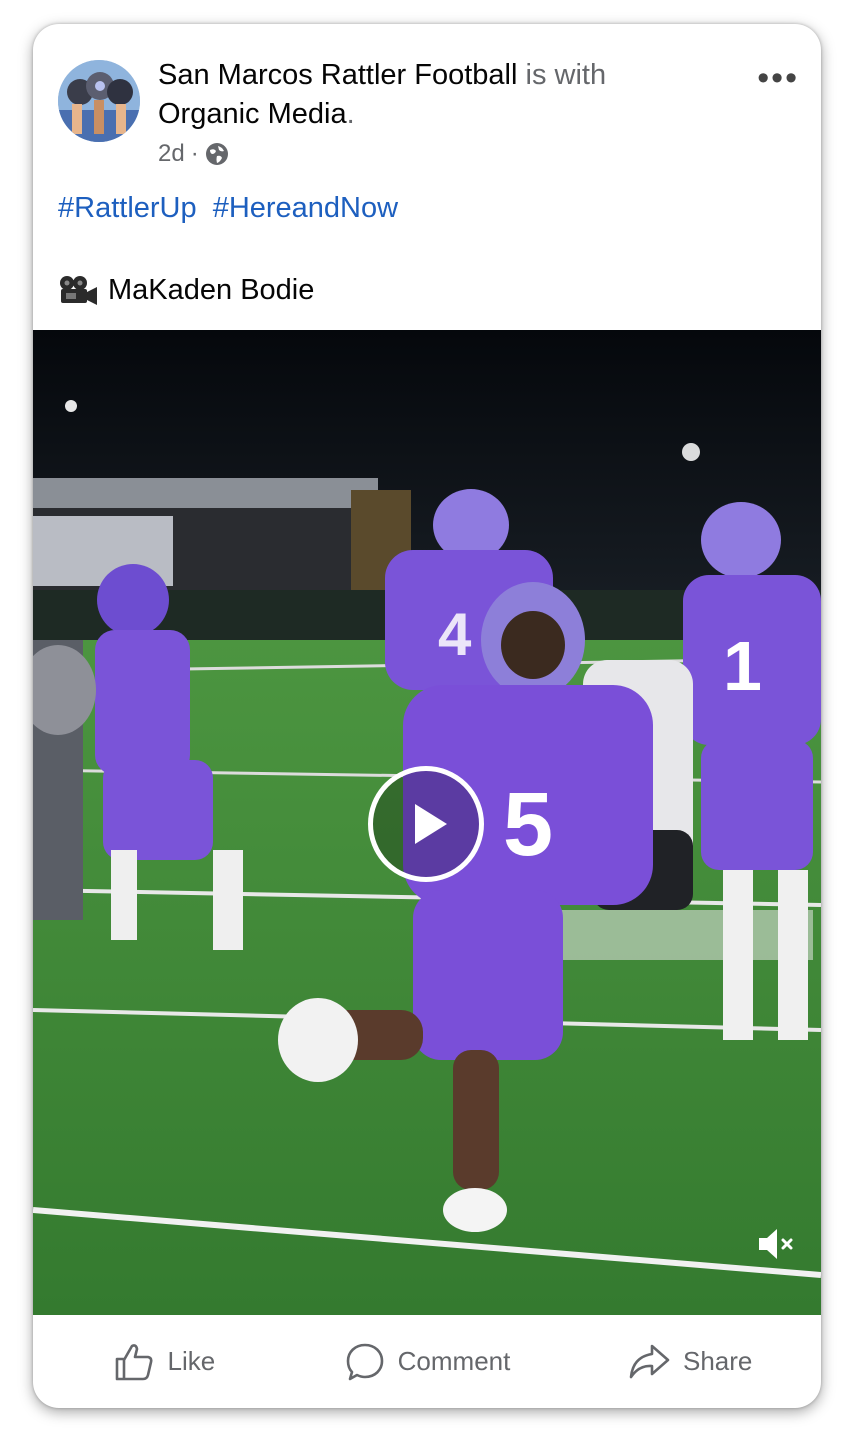 The image size is (854, 1450). What do you see at coordinates (127, 208) in the screenshot?
I see `hashtag-link: #RattlerUp` at bounding box center [127, 208].